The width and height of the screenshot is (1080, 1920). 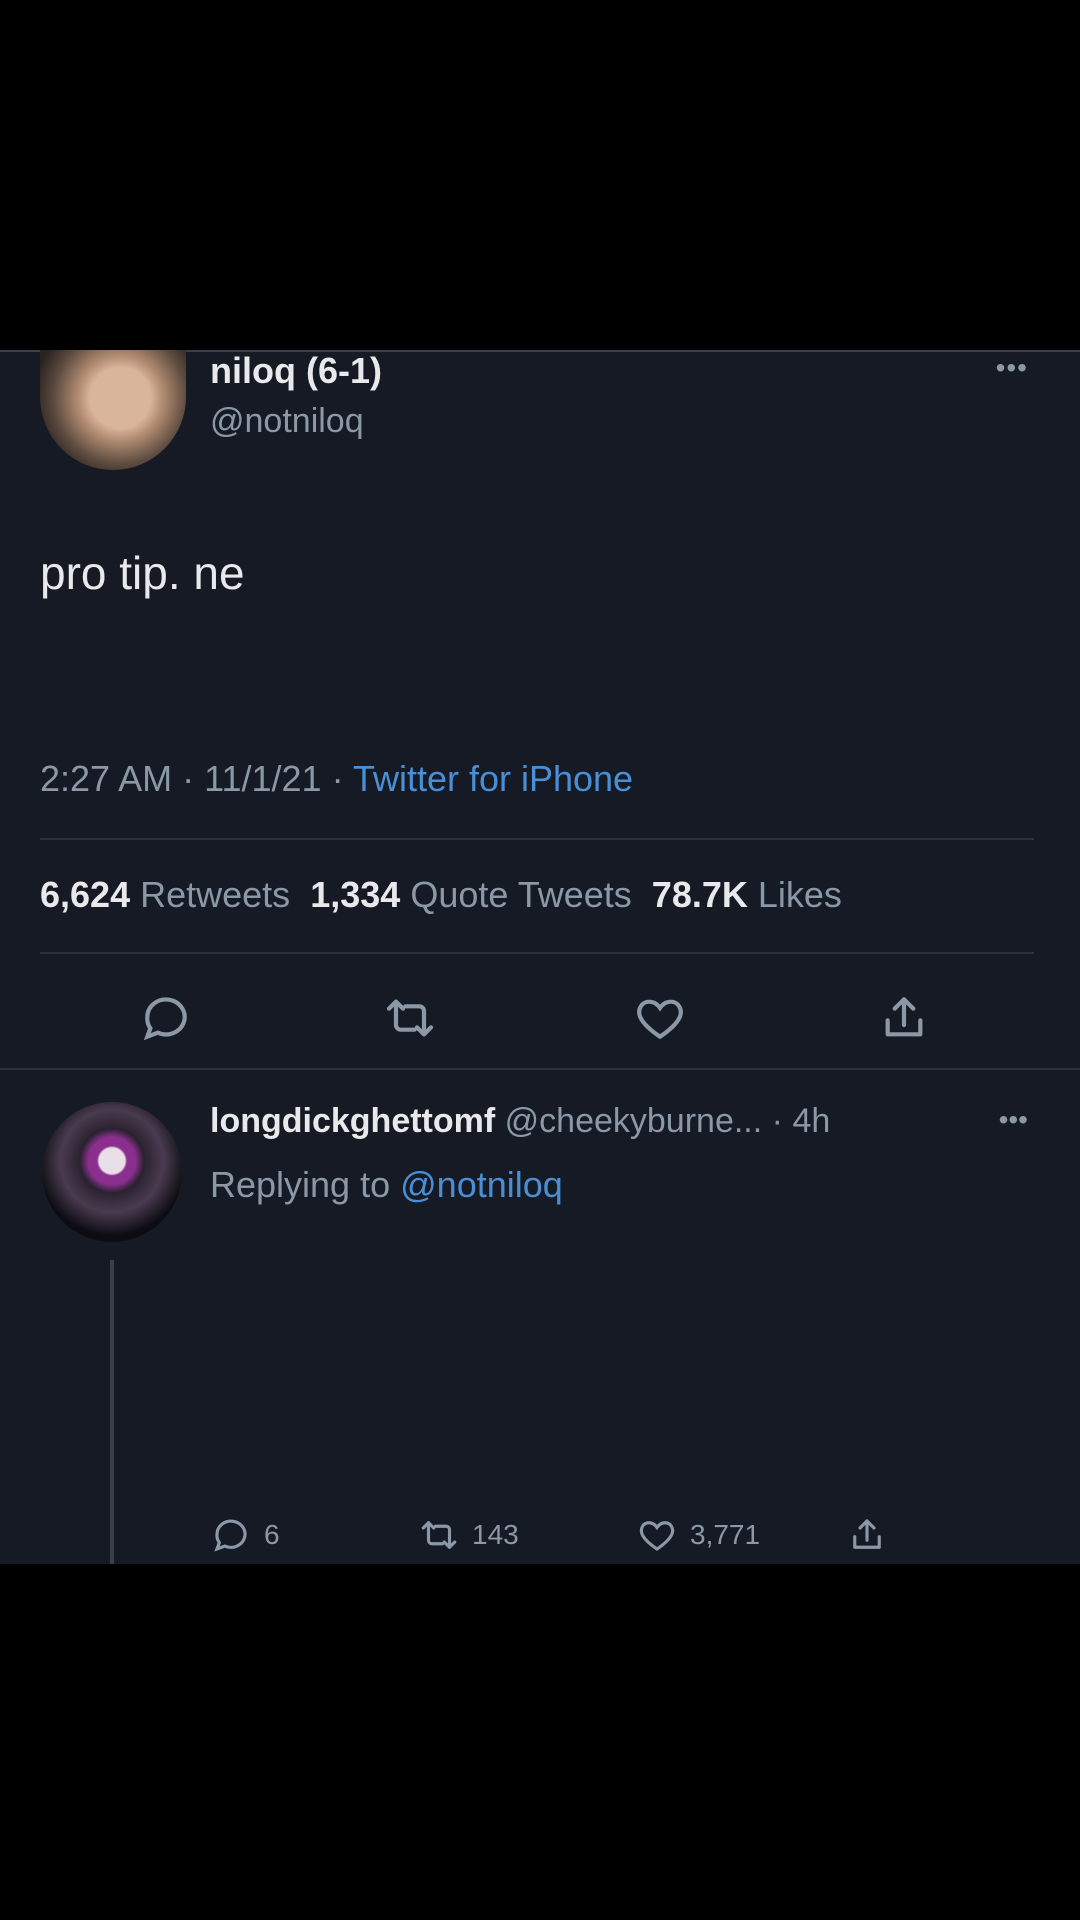 I want to click on likes-stat: 78.7K Likes, so click(x=747, y=894).